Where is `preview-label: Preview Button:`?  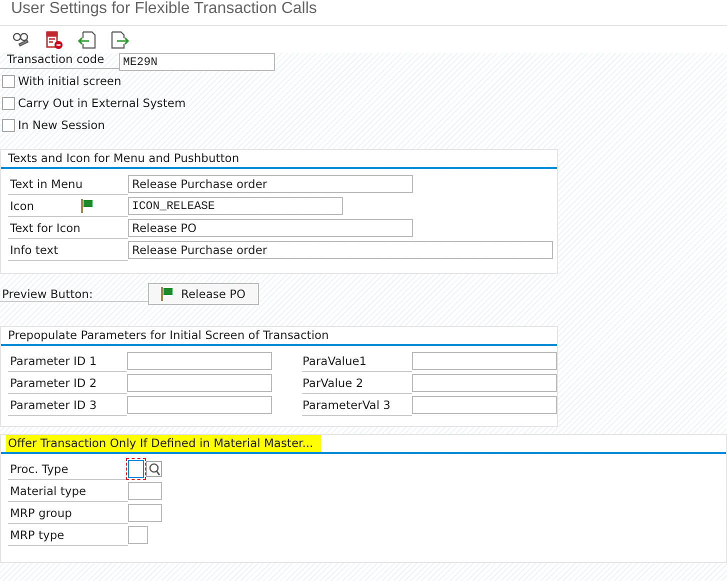 preview-label: Preview Button: is located at coordinates (74, 294).